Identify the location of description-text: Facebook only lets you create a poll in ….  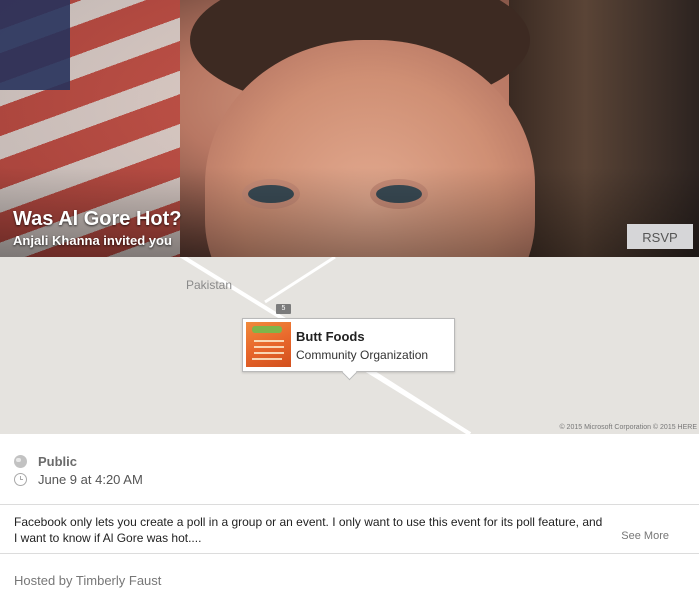
(308, 530).